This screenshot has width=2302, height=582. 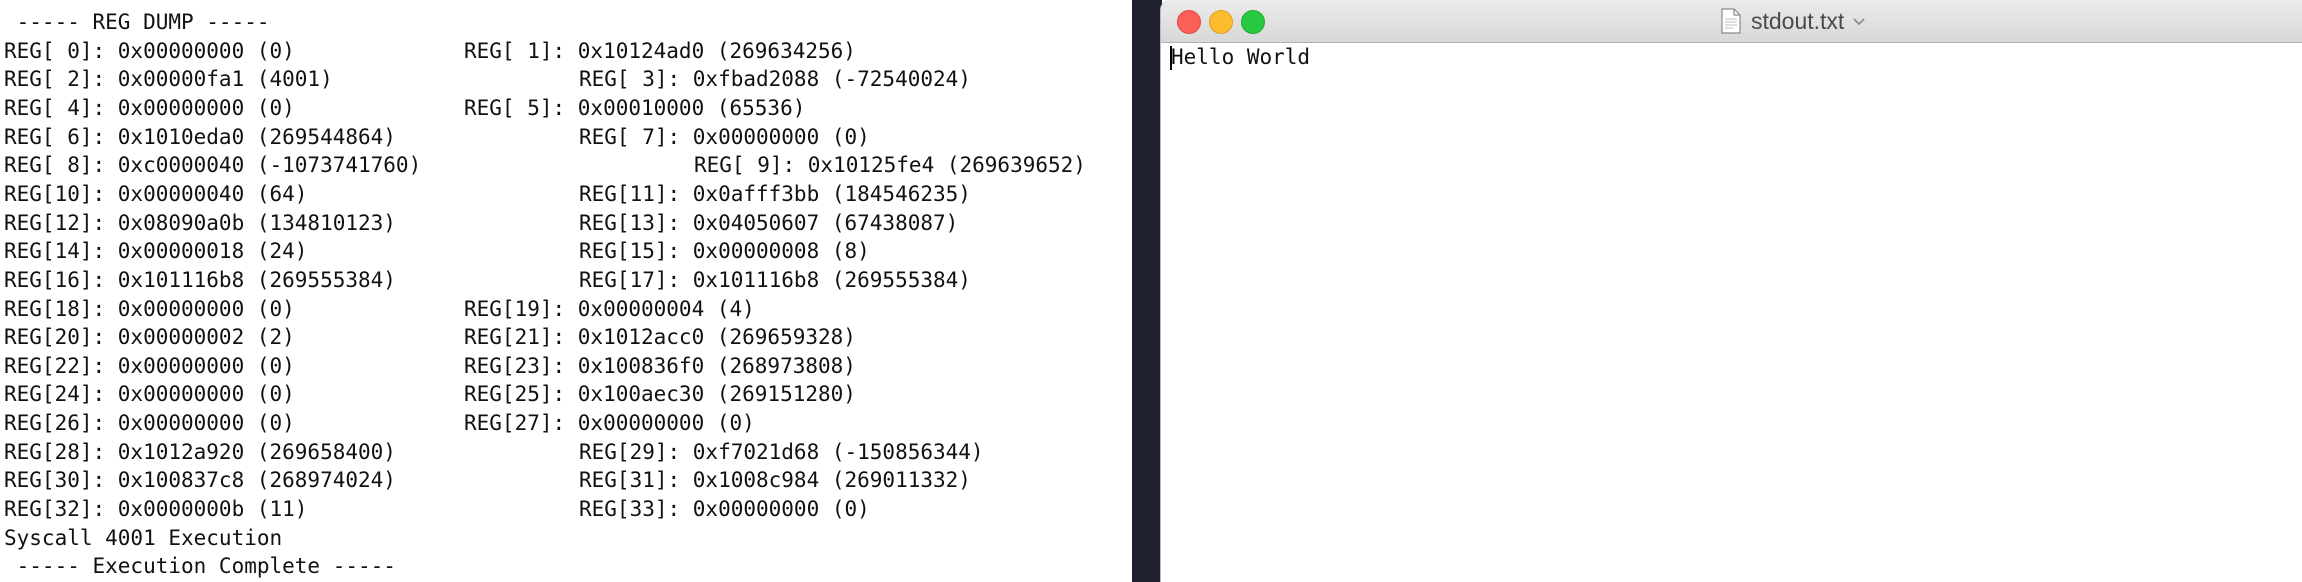 I want to click on register-entry: REG[30]: 0x100837c8 (268974024), so click(x=200, y=480).